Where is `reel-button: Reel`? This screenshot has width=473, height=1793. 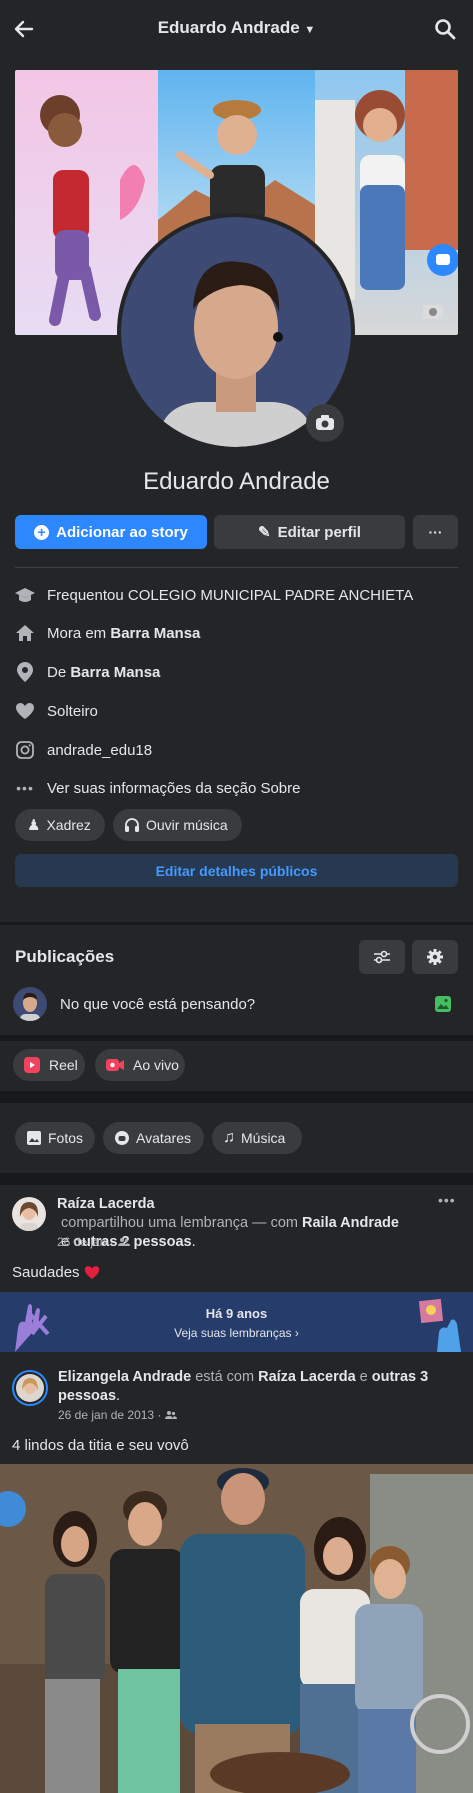
reel-button: Reel is located at coordinates (49, 1065).